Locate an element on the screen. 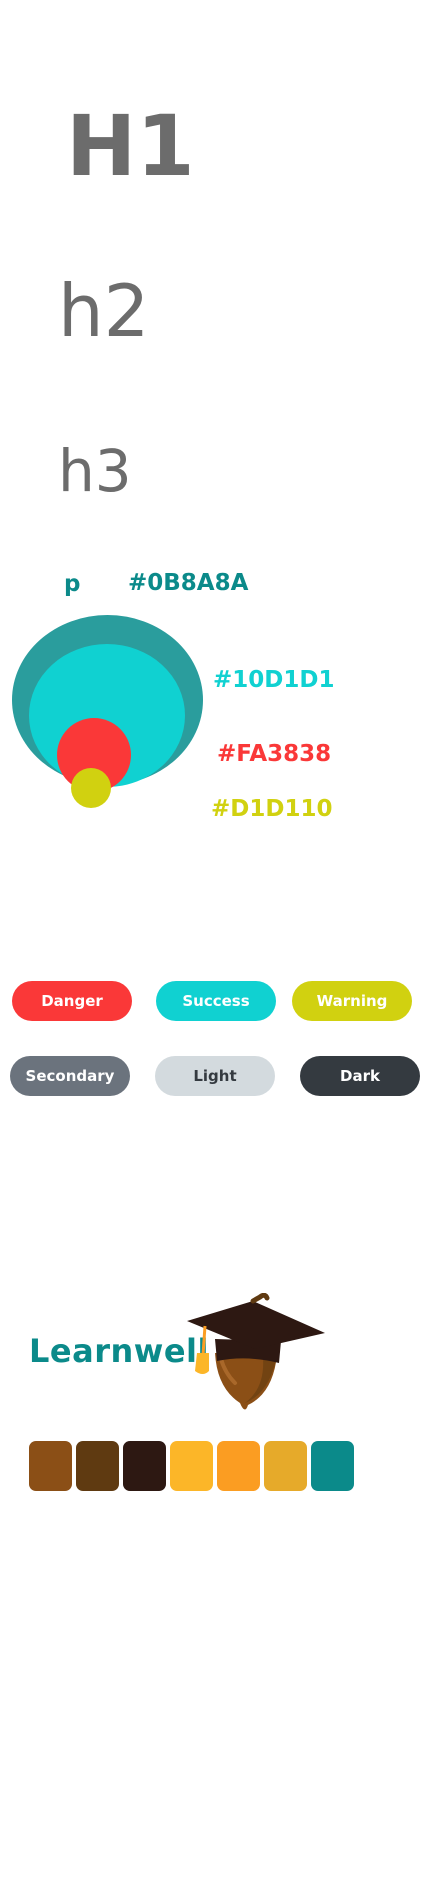 The width and height of the screenshot is (430, 1877). paragraph-sample: p is located at coordinates (72, 584).